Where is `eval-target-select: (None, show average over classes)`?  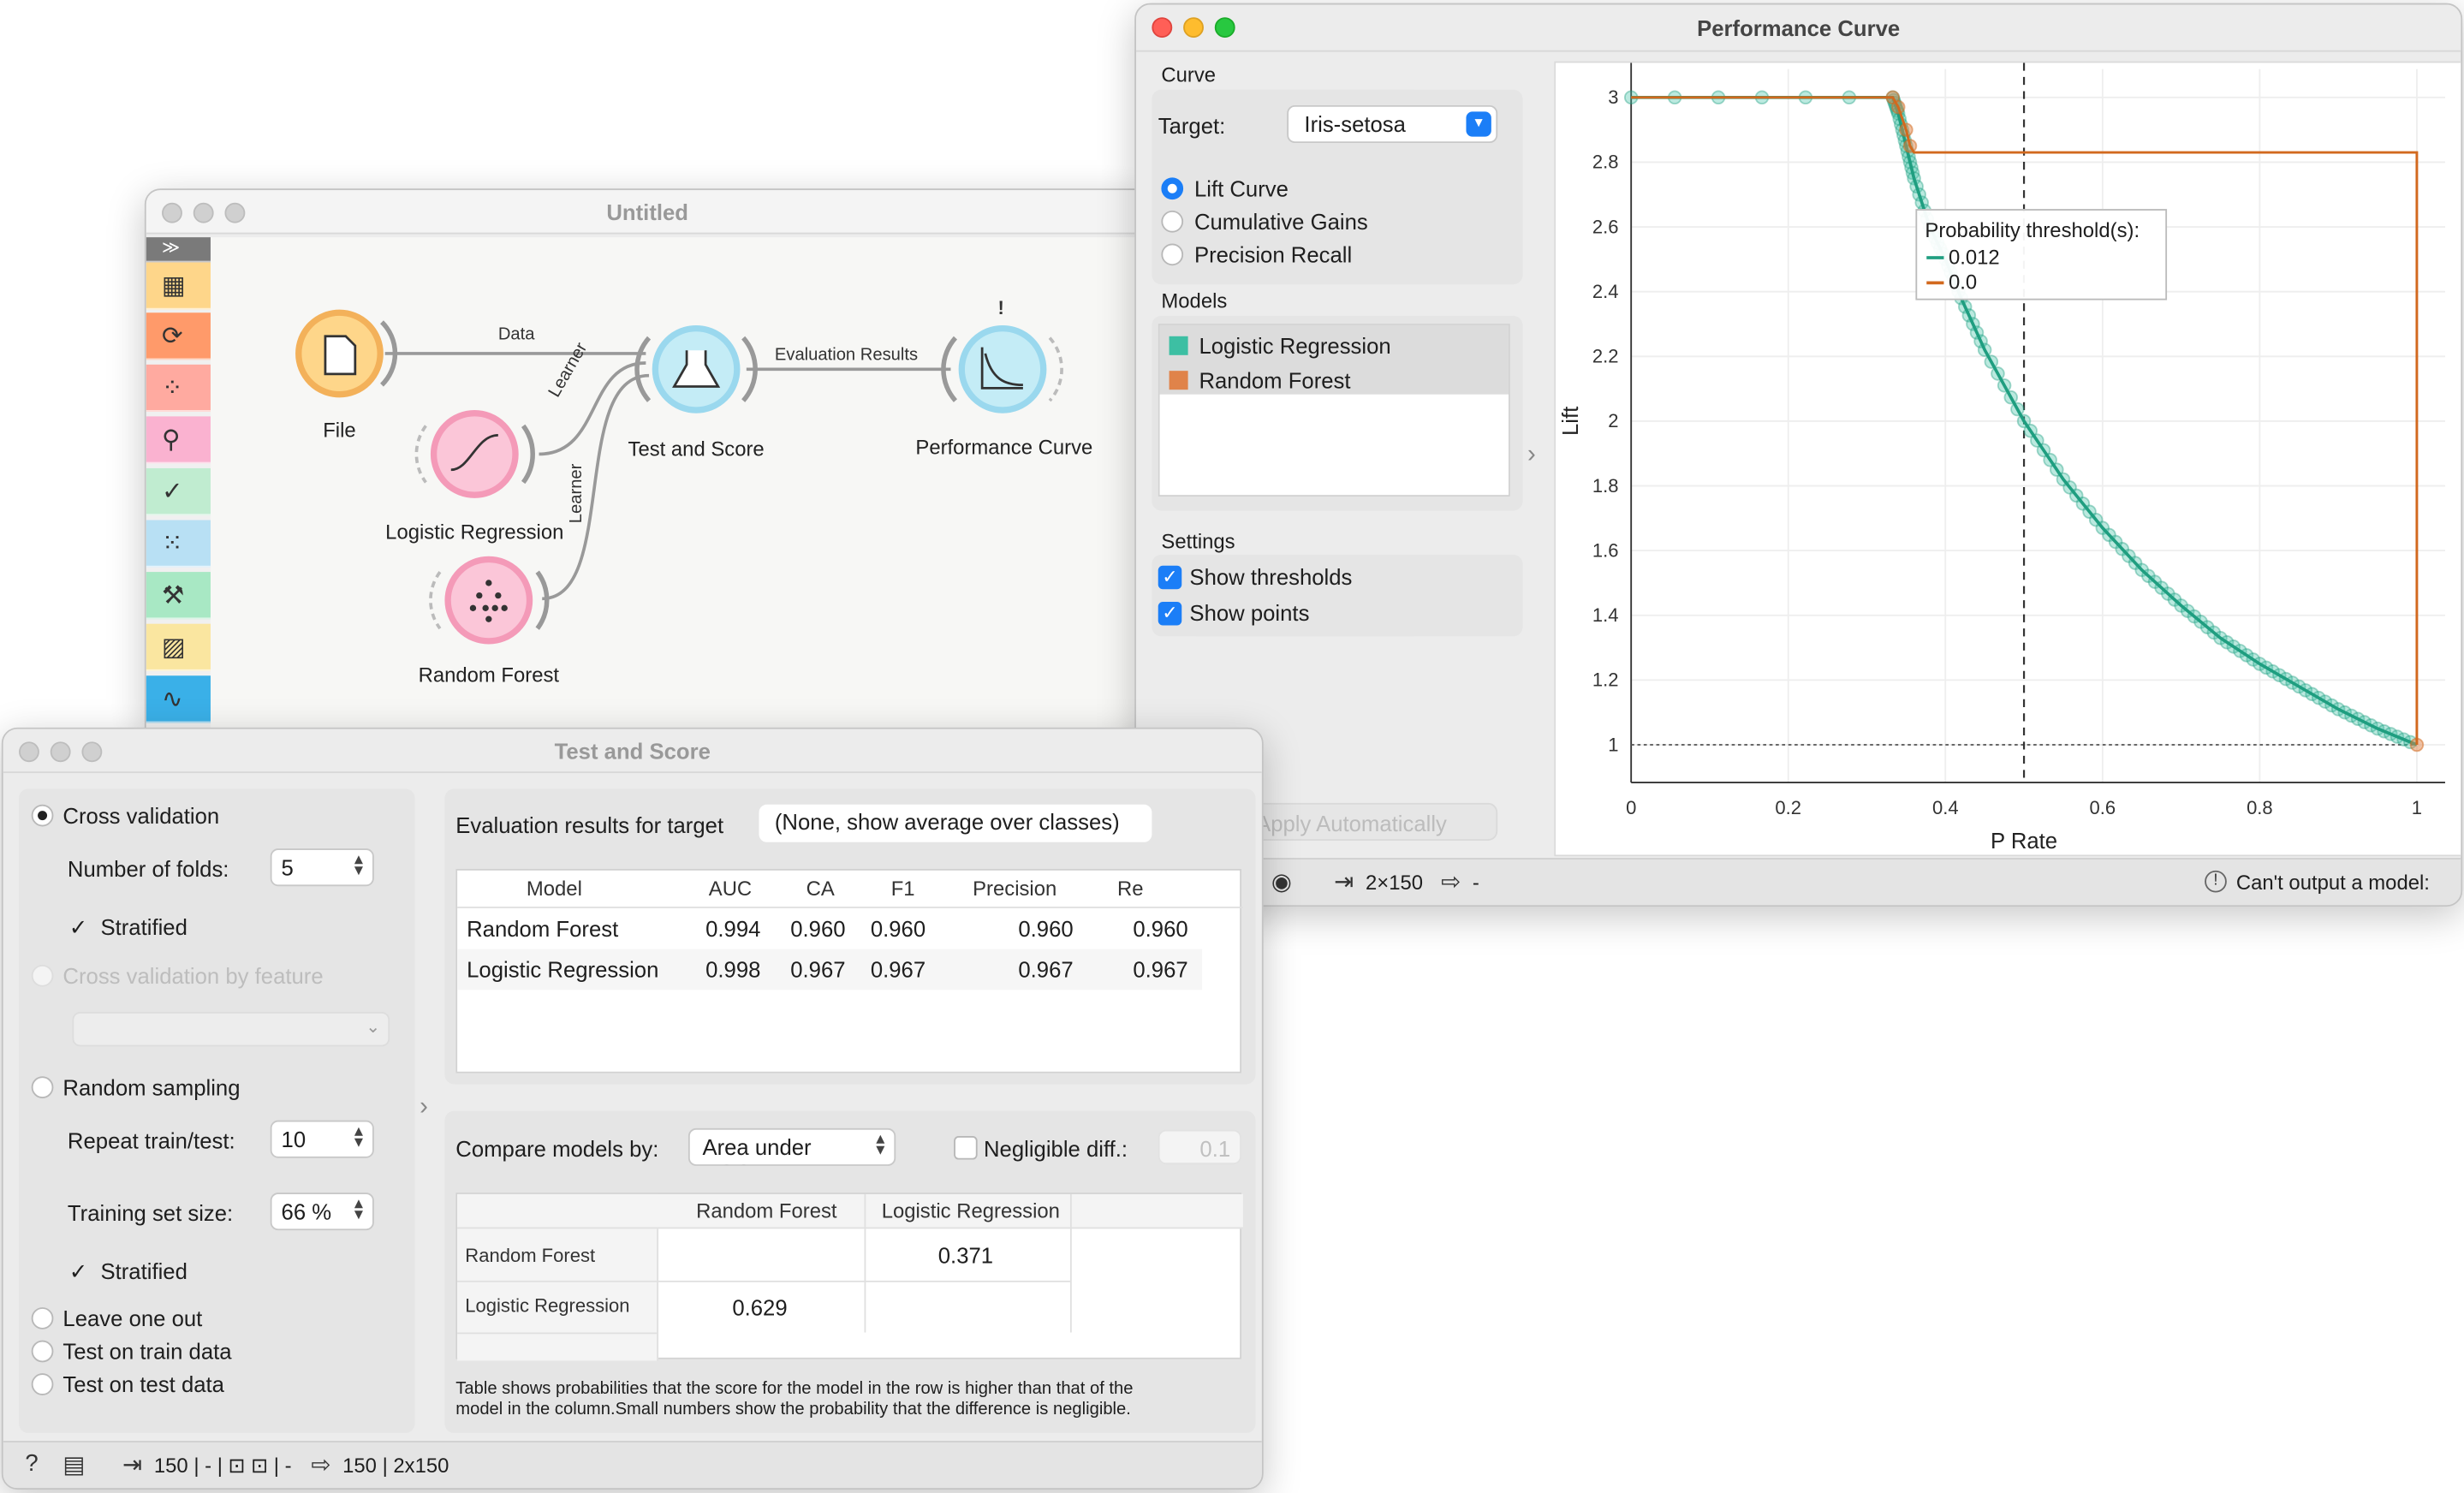 eval-target-select: (None, show average over classes) is located at coordinates (956, 823).